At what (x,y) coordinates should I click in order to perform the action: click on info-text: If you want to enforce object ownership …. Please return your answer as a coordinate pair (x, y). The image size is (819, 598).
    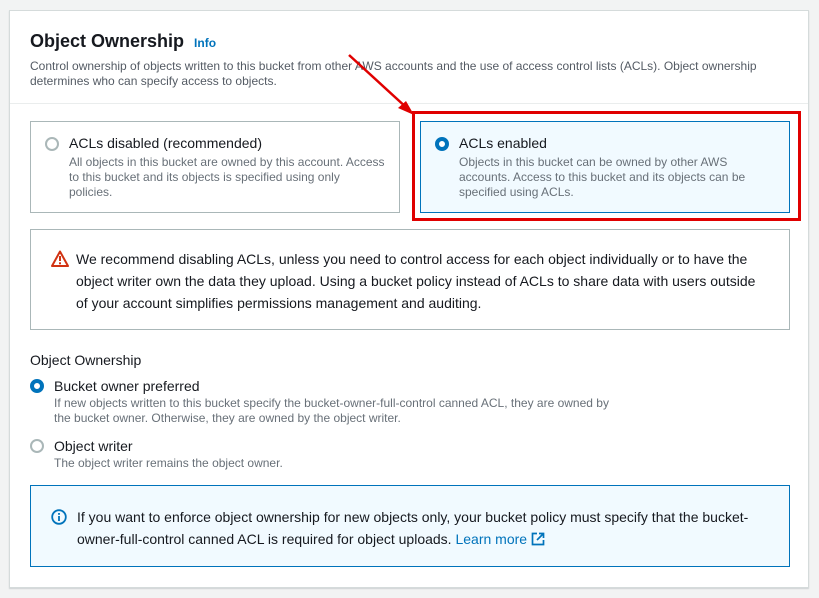
    Looking at the image, I should click on (413, 528).